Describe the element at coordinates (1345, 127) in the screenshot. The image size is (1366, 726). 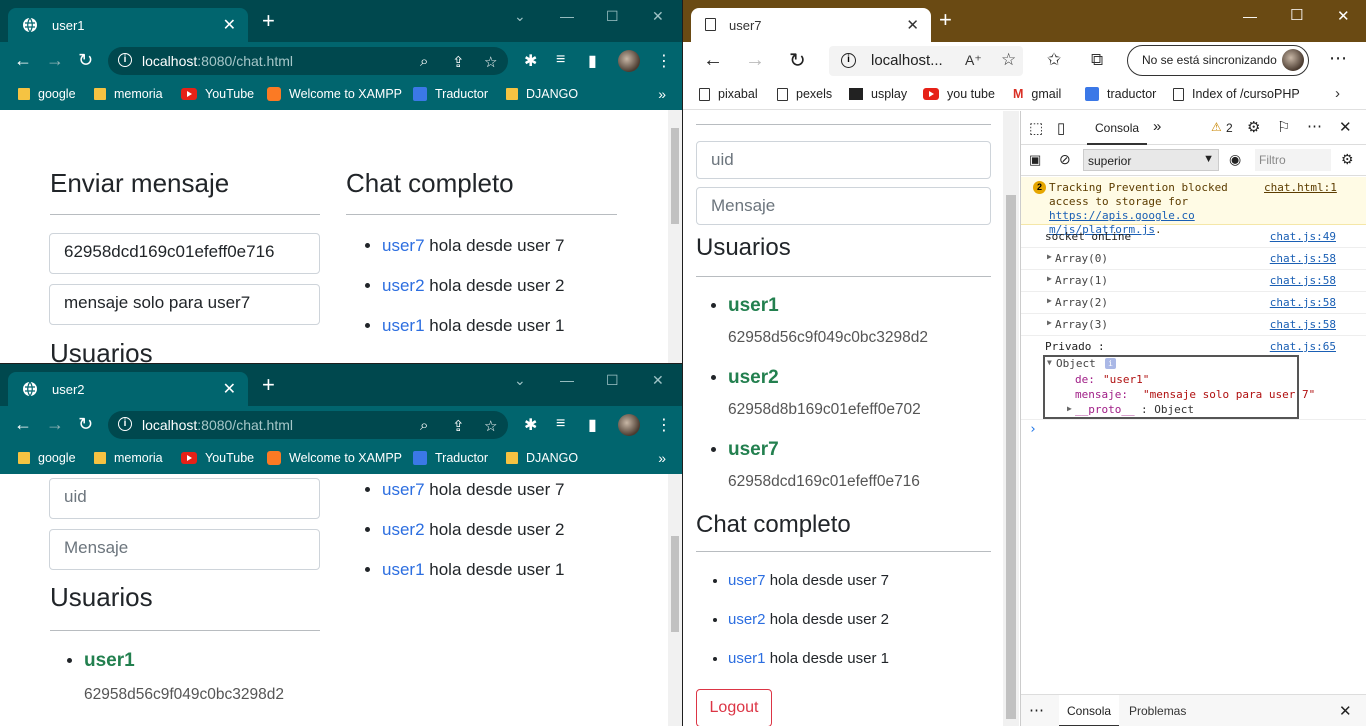
I see `close-devtools-icon: ✕` at that location.